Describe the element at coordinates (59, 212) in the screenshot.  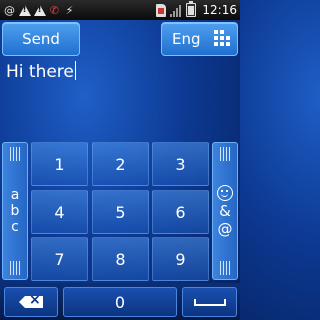
I see `key-4: 4` at that location.